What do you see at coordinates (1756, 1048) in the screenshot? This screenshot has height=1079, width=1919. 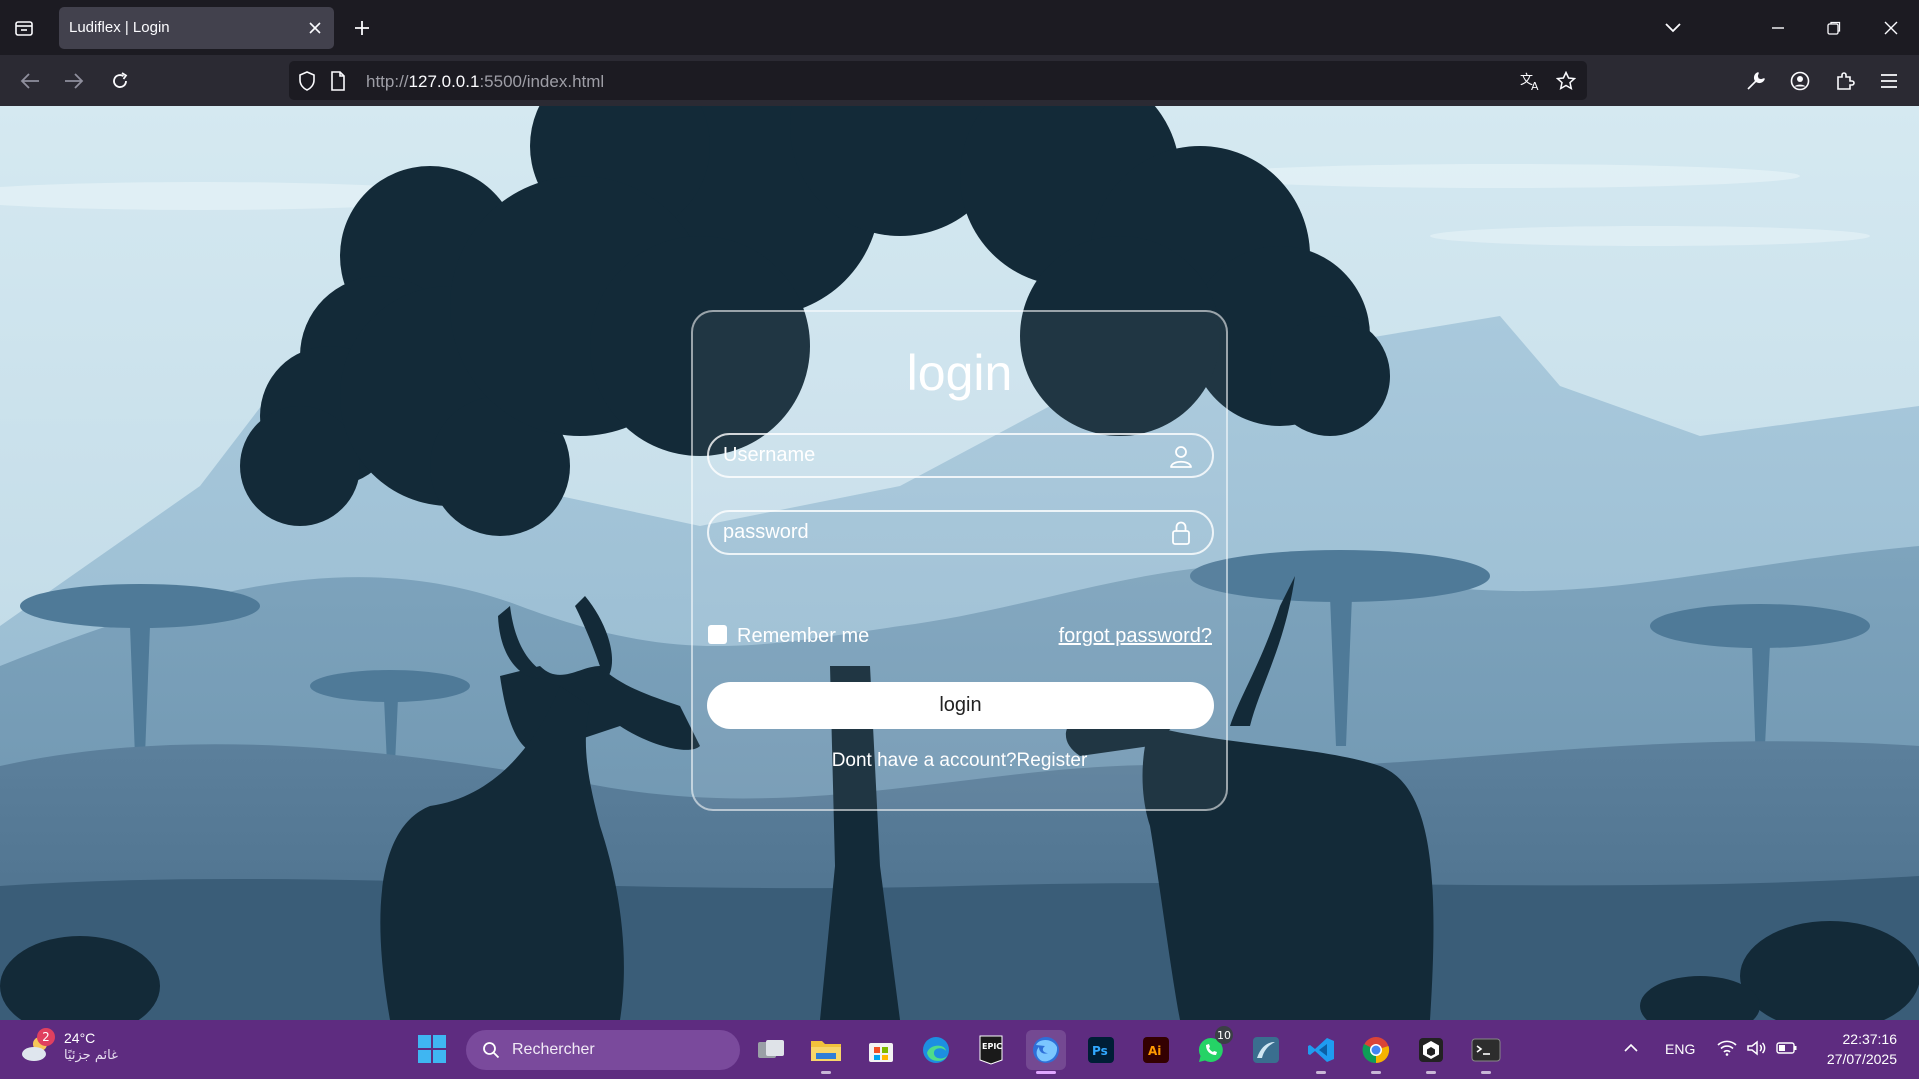 I see `volume-icon` at bounding box center [1756, 1048].